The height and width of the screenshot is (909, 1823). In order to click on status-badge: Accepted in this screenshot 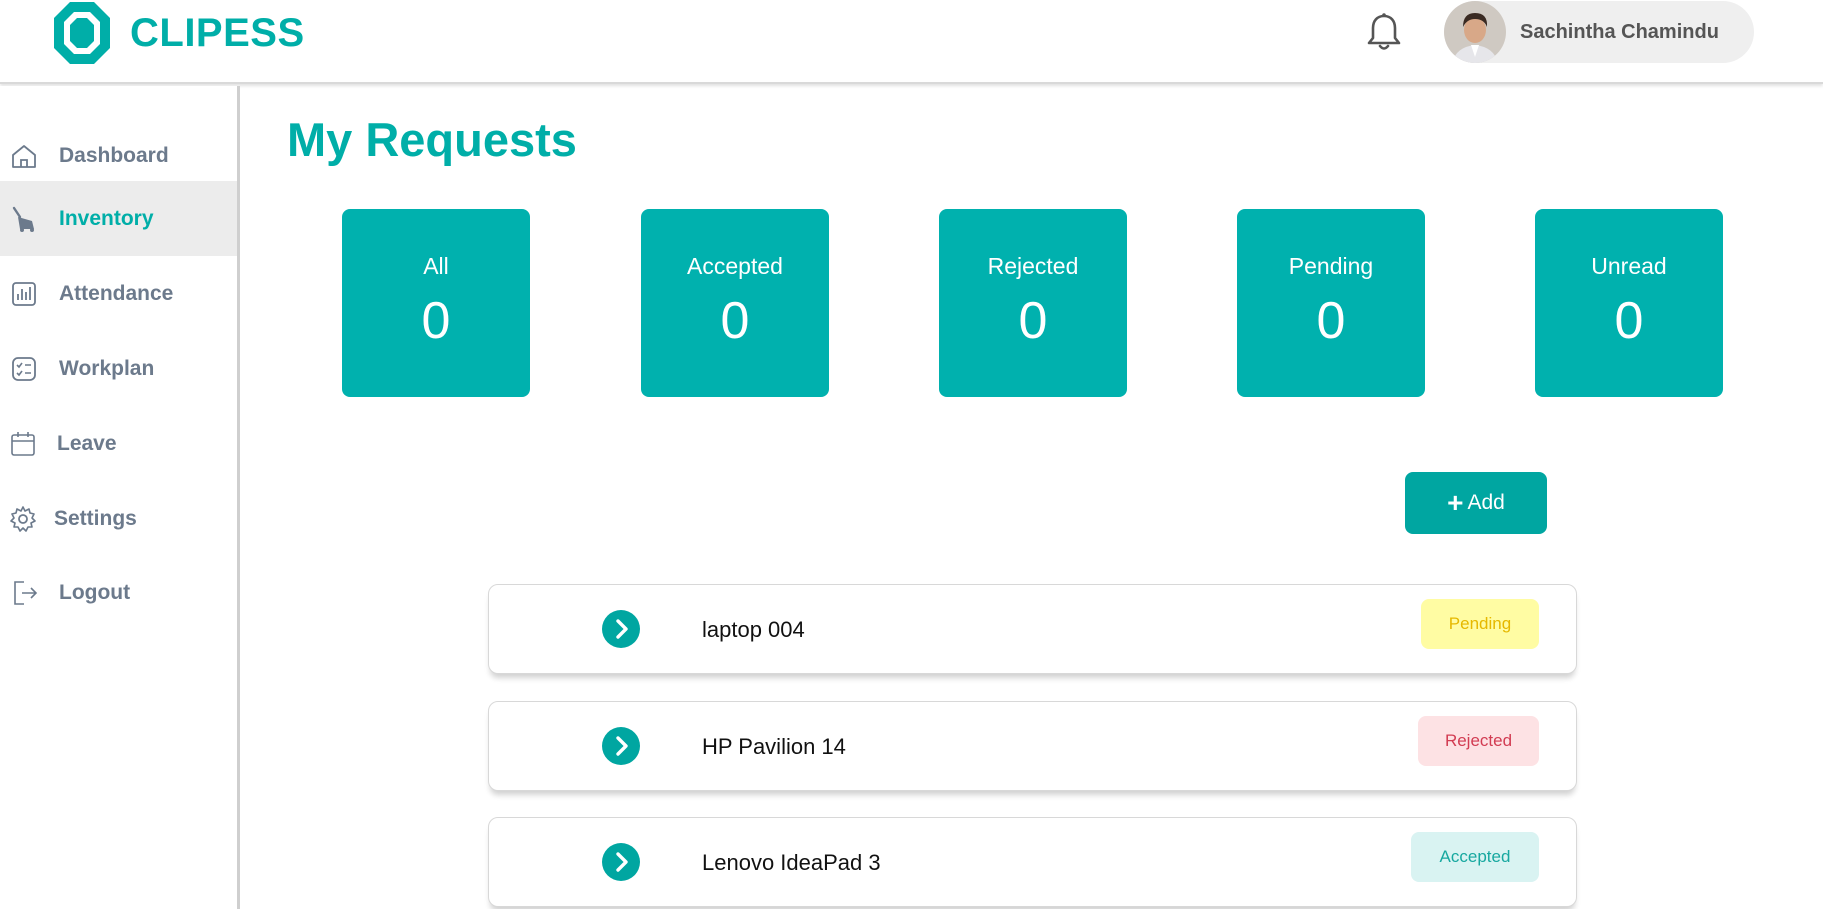, I will do `click(1475, 857)`.